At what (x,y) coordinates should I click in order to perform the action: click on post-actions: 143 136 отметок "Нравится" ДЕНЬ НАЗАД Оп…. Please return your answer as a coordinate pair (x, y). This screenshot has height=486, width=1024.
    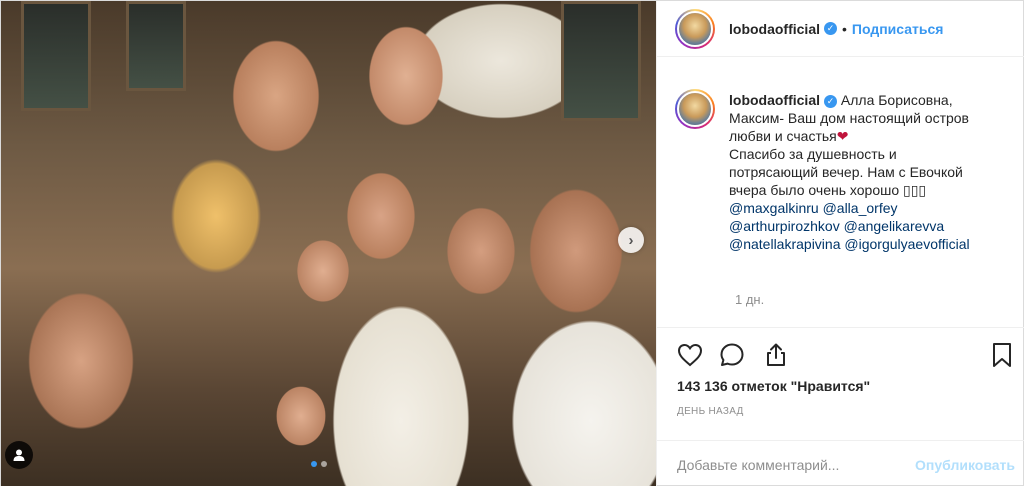
    Looking at the image, I should click on (840, 406).